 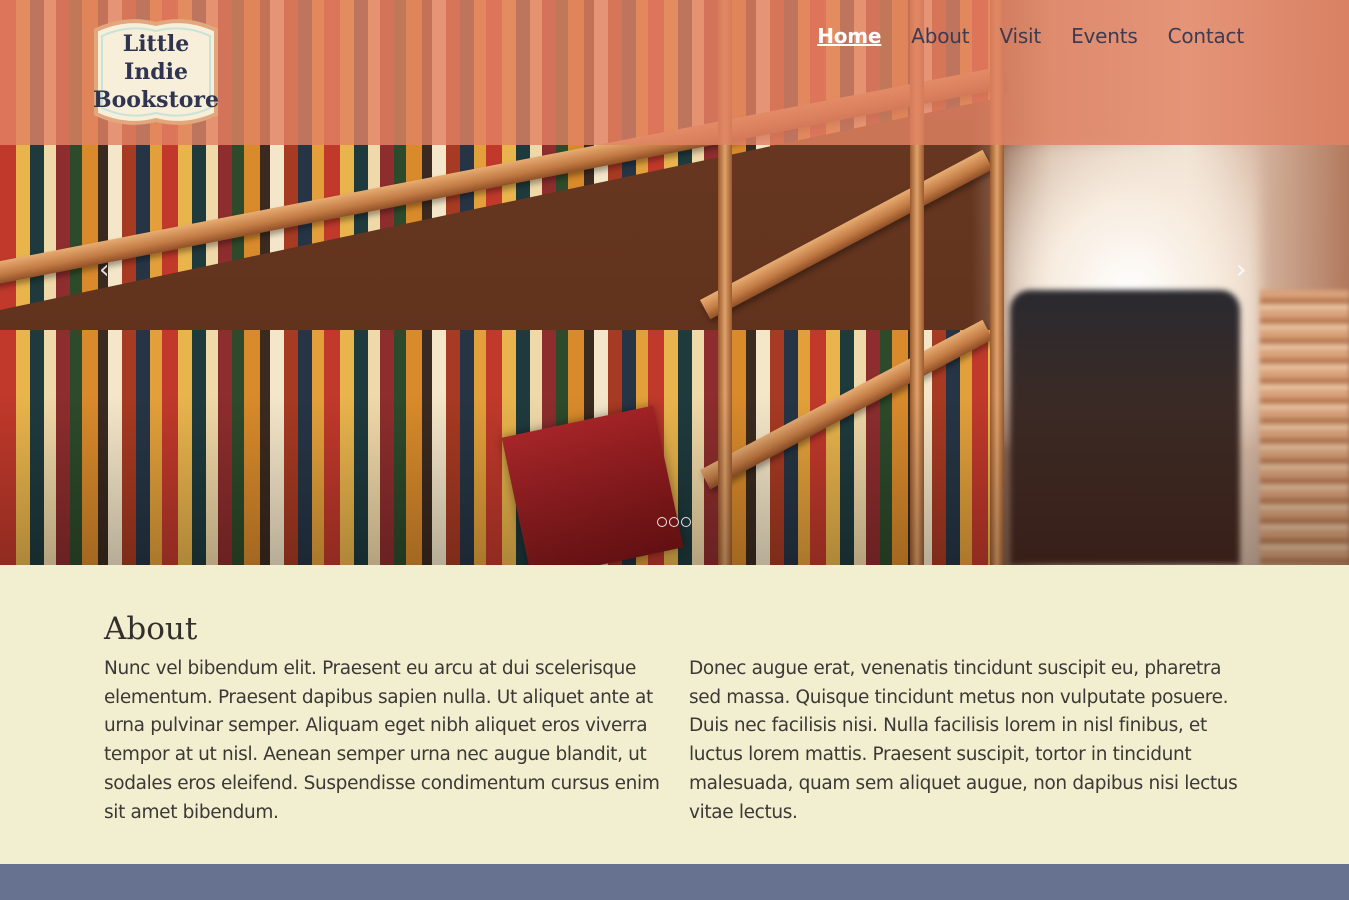 What do you see at coordinates (1104, 36) in the screenshot?
I see `nav-events: Events` at bounding box center [1104, 36].